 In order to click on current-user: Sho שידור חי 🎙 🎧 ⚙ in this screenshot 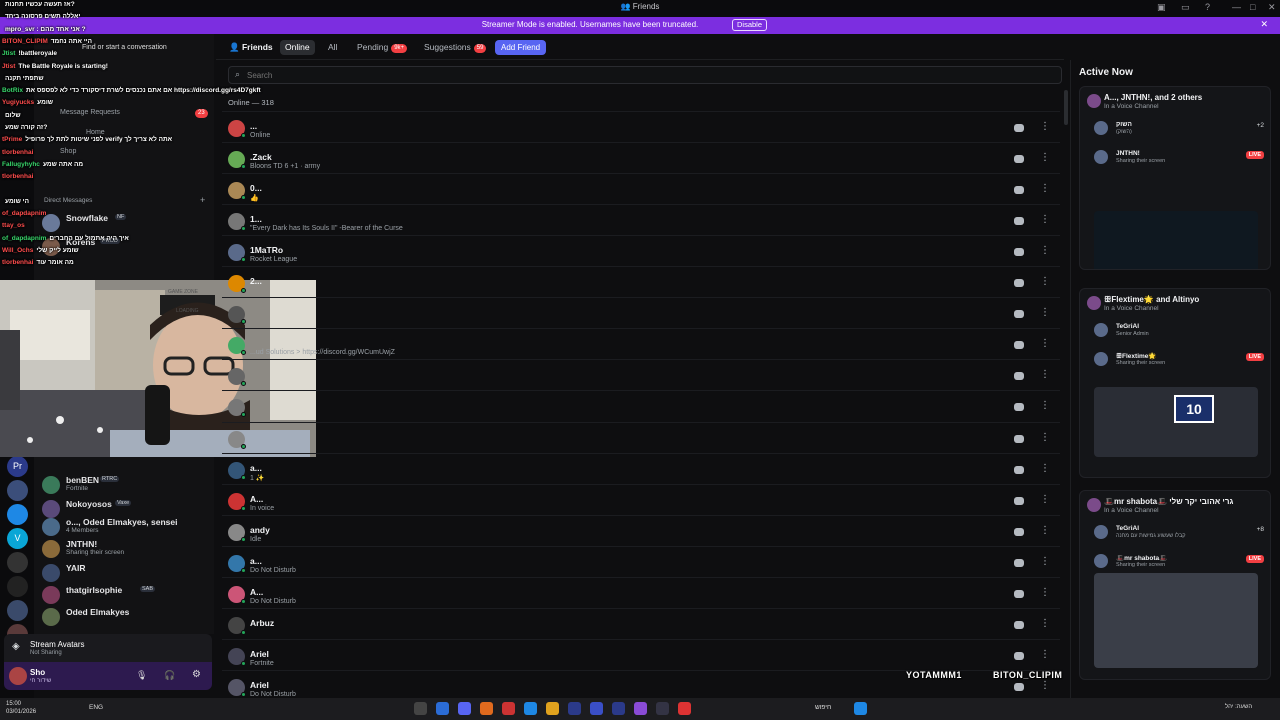, I will do `click(108, 676)`.